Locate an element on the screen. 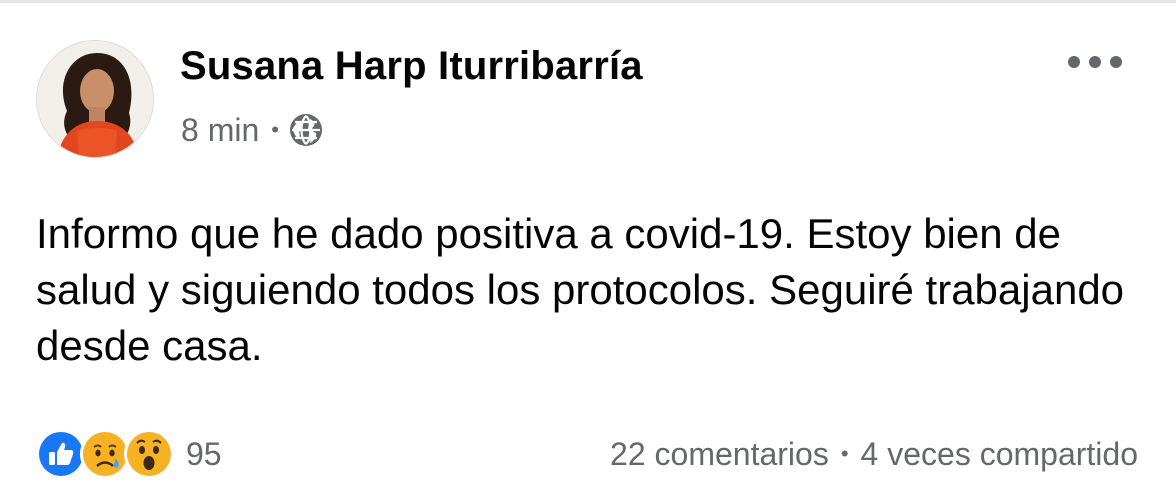  post-meta: 8 min • is located at coordinates (252, 130).